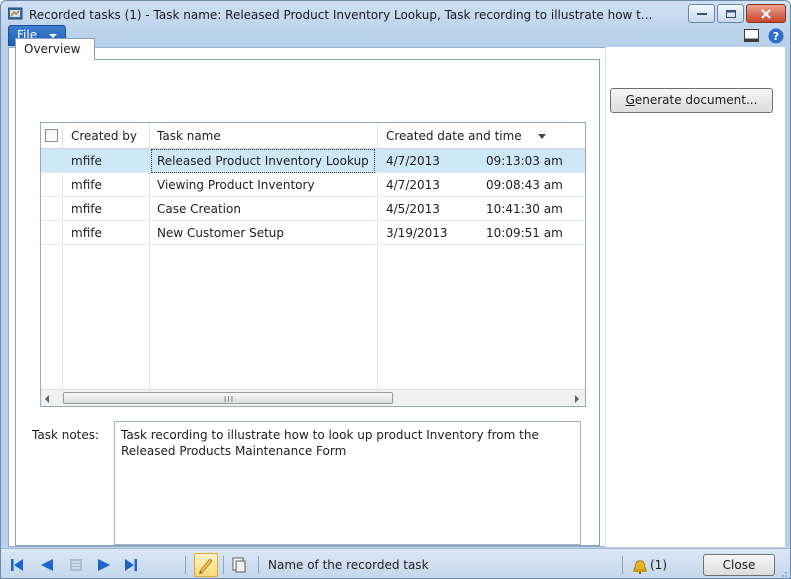 Image resolution: width=791 pixels, height=579 pixels. Describe the element at coordinates (577, 399) in the screenshot. I see `scroll-right-icon` at that location.